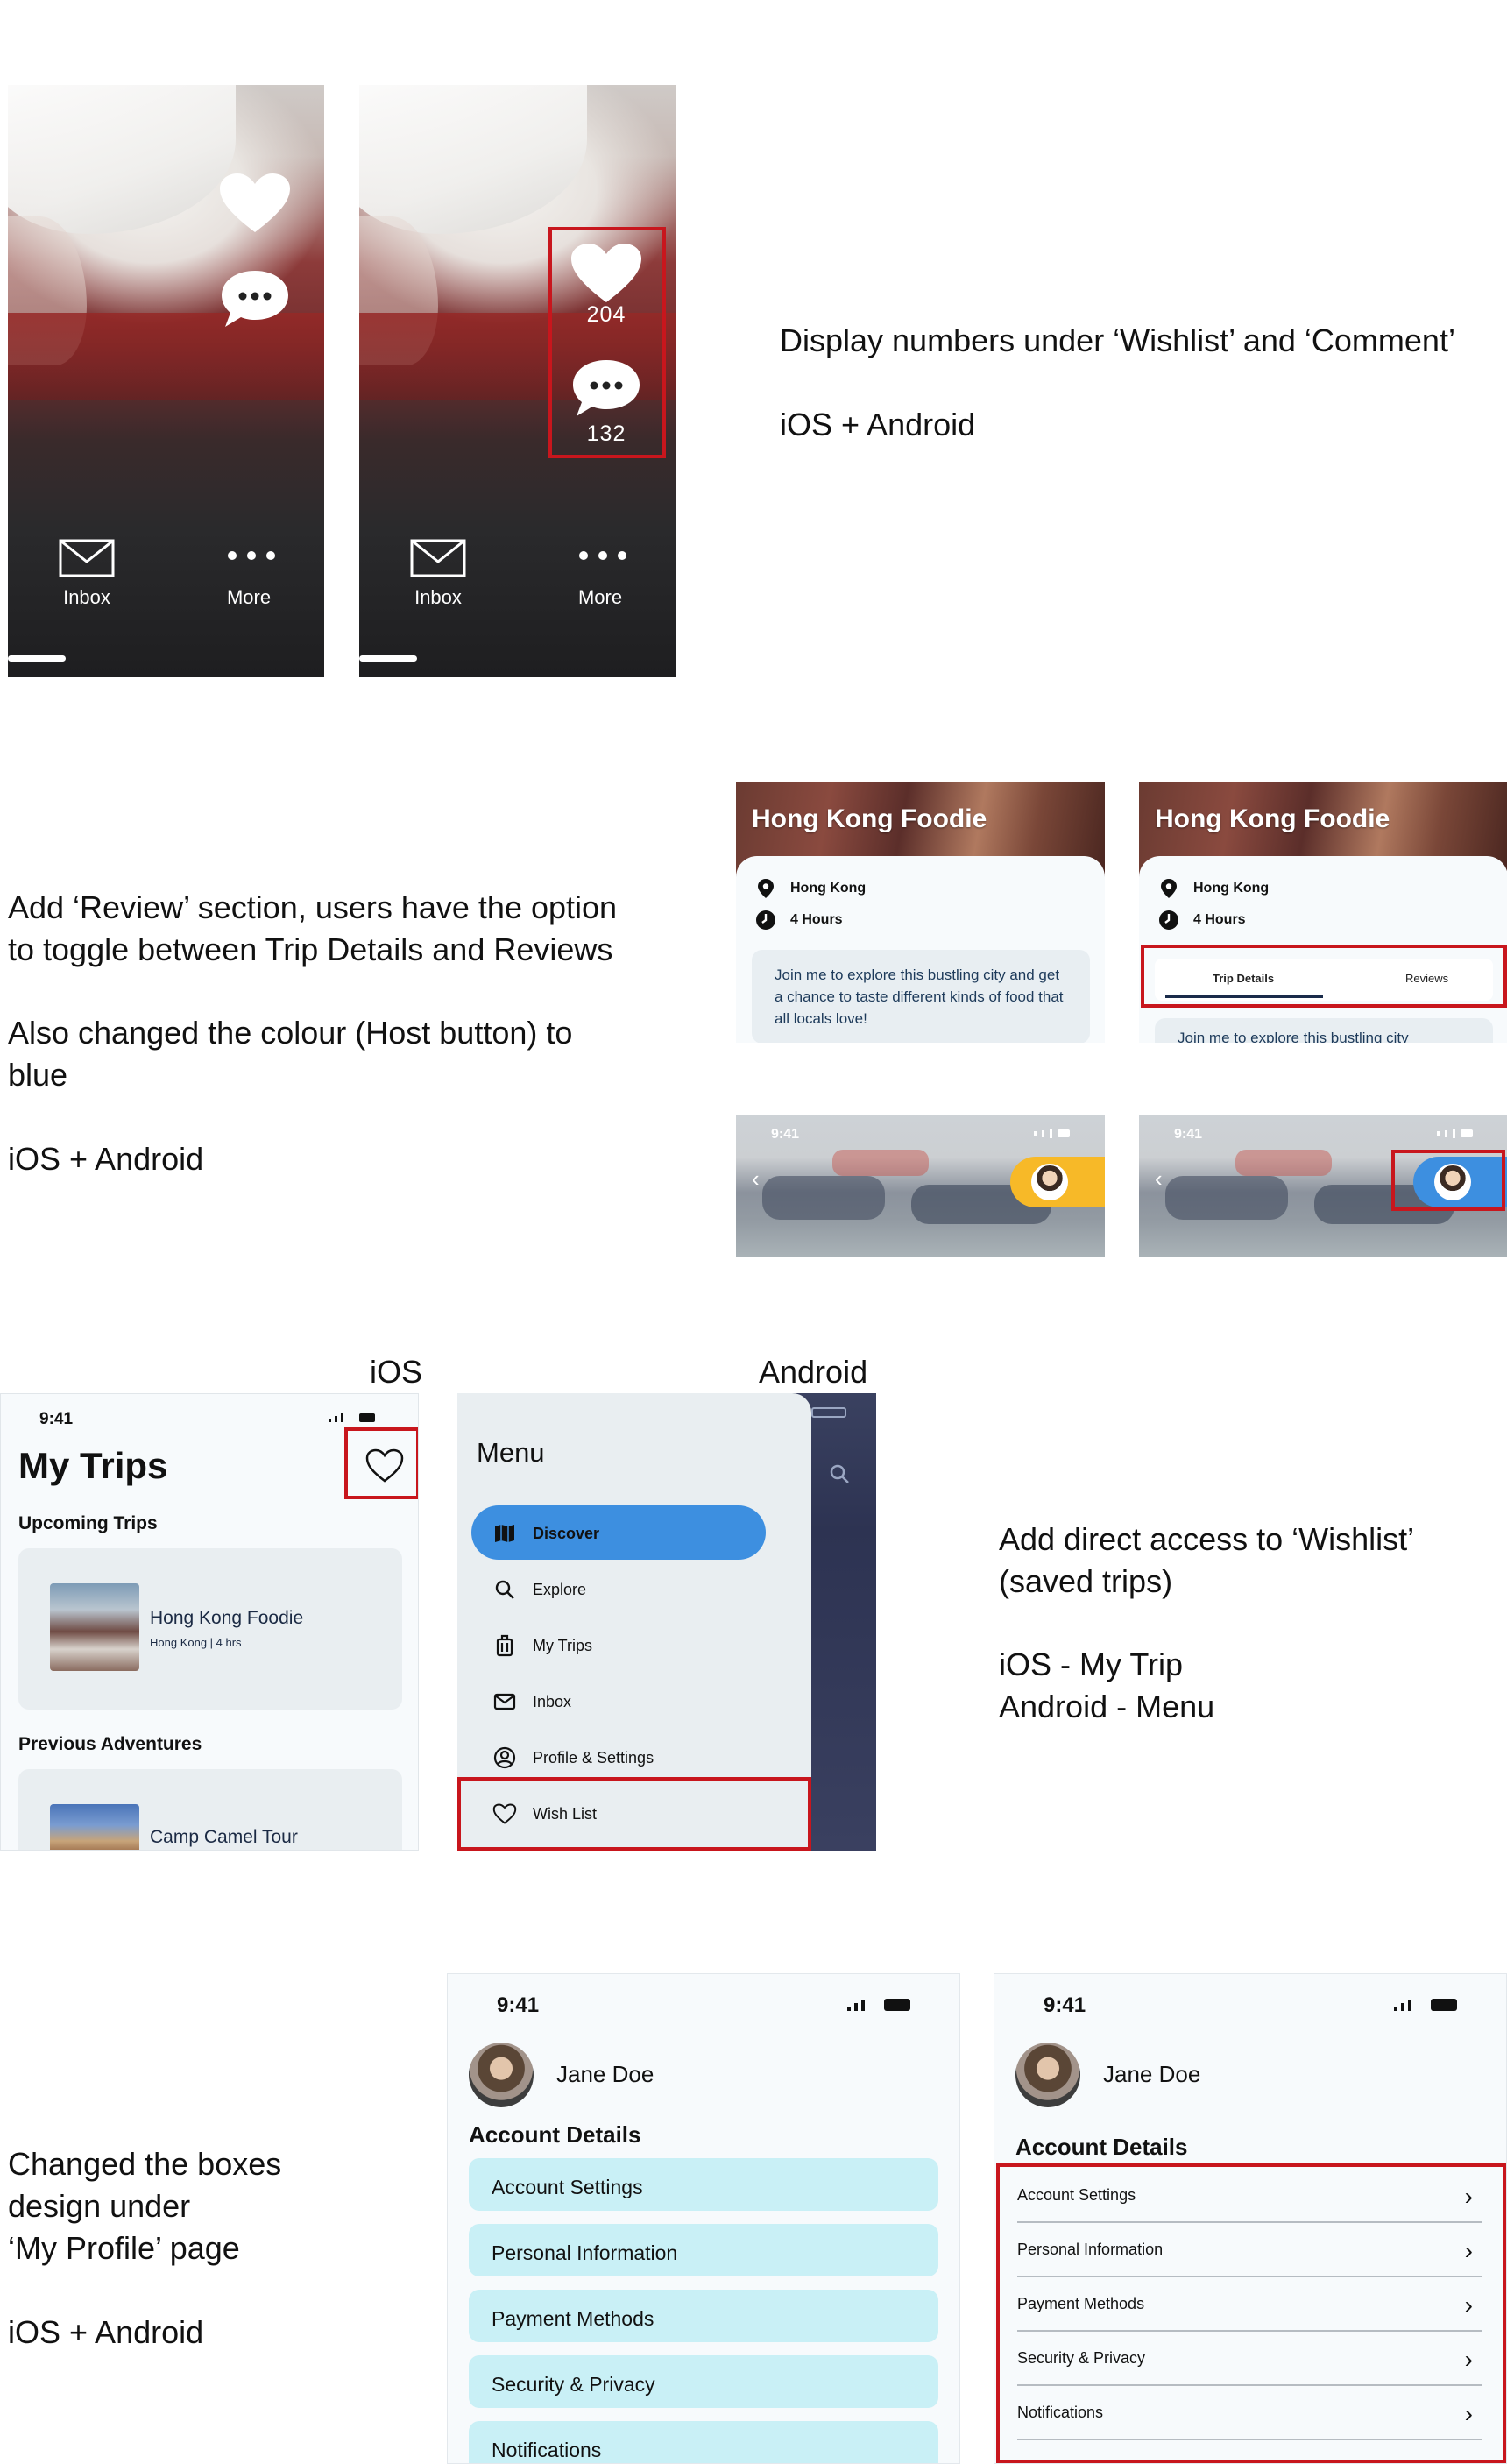  Describe the element at coordinates (1049, 1182) in the screenshot. I see `host-avatar` at that location.